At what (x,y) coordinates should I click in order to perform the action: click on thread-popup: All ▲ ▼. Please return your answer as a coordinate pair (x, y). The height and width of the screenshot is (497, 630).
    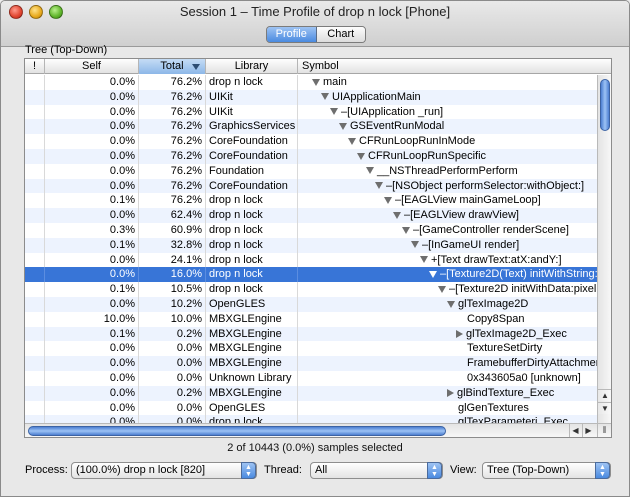
    Looking at the image, I should click on (376, 470).